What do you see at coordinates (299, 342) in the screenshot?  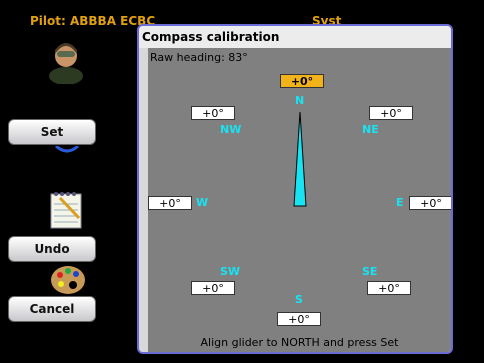 I see `instruction-text: Align glider to NORTH and press Set` at bounding box center [299, 342].